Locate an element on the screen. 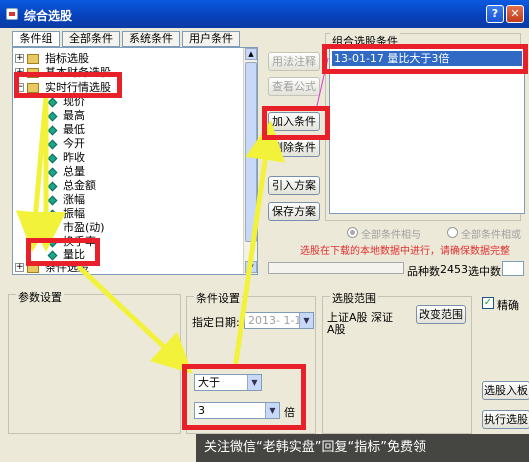 This screenshot has width=529, height=462. save-plan-button: 保存方案 is located at coordinates (294, 211).